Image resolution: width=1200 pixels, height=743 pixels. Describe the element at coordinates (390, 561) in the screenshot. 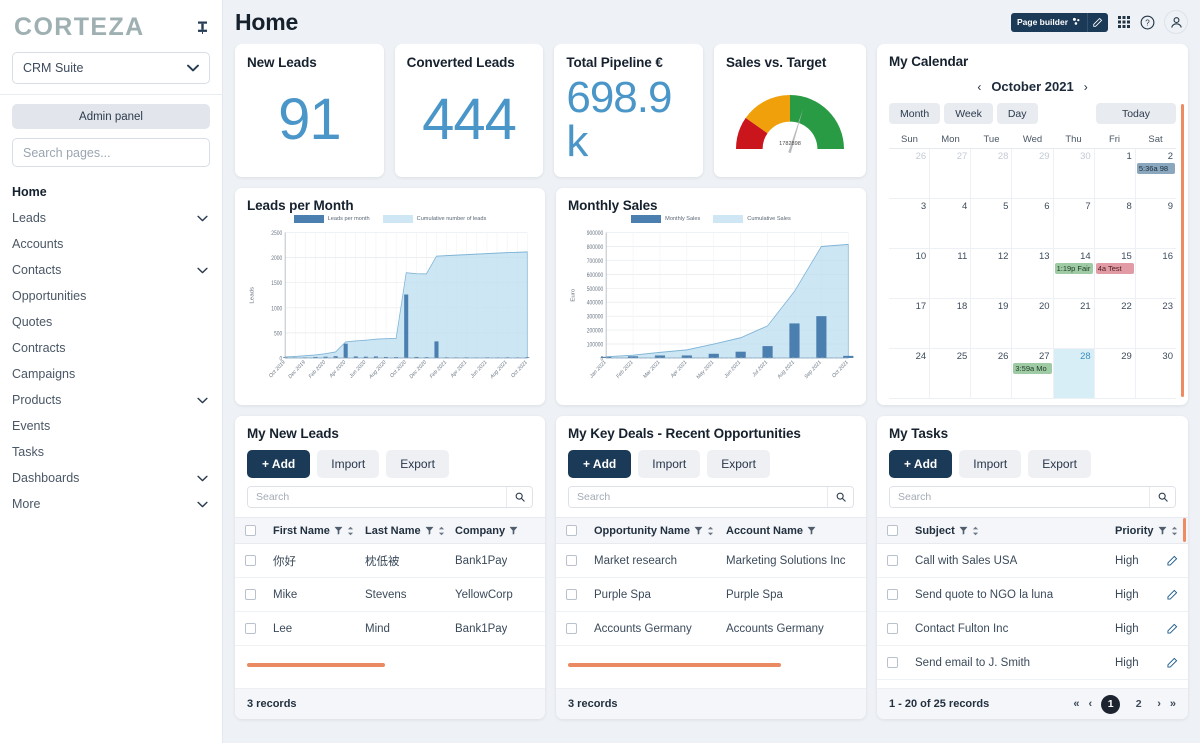

I see `table-row: 你好 枕低被 Bank1Pay` at that location.